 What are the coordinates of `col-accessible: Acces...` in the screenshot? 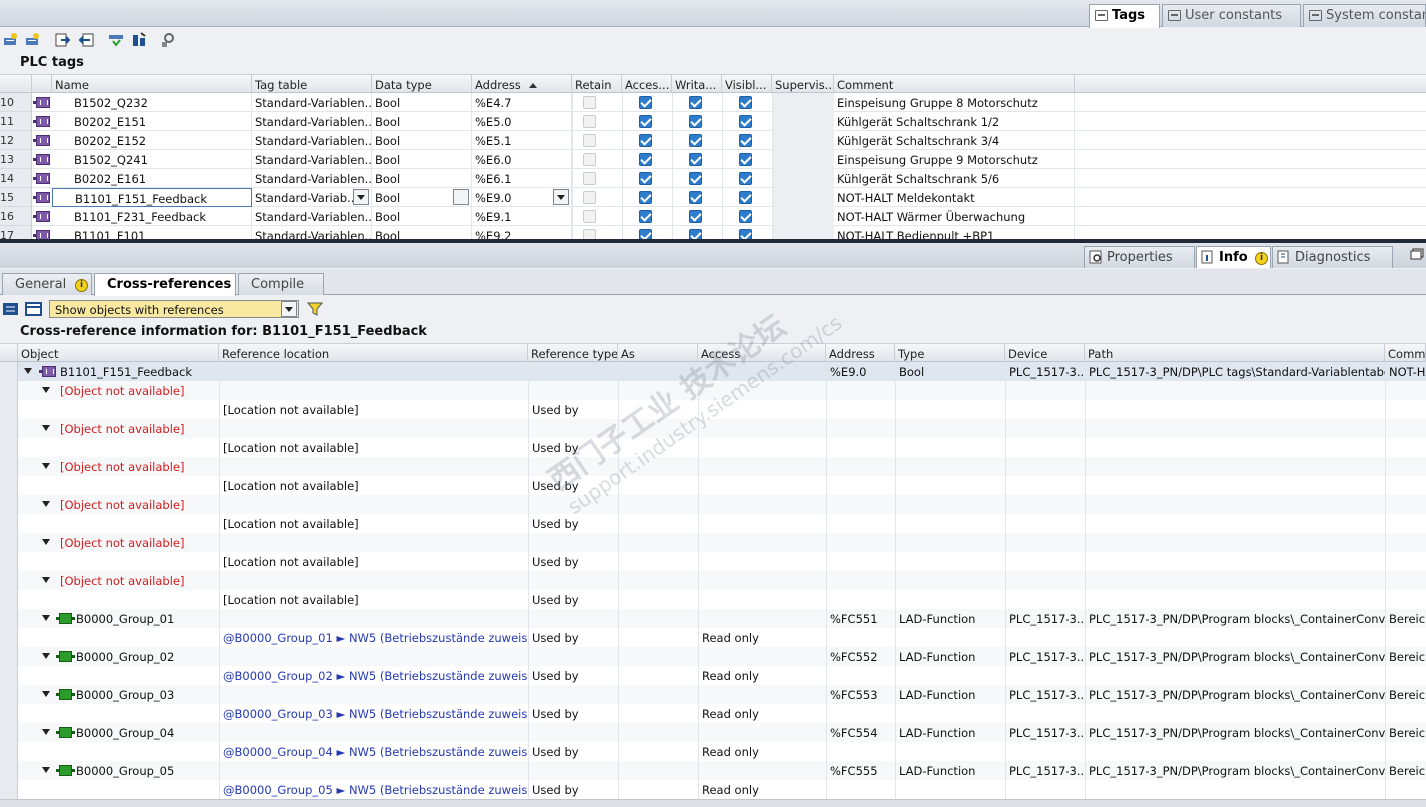 It's located at (647, 84).